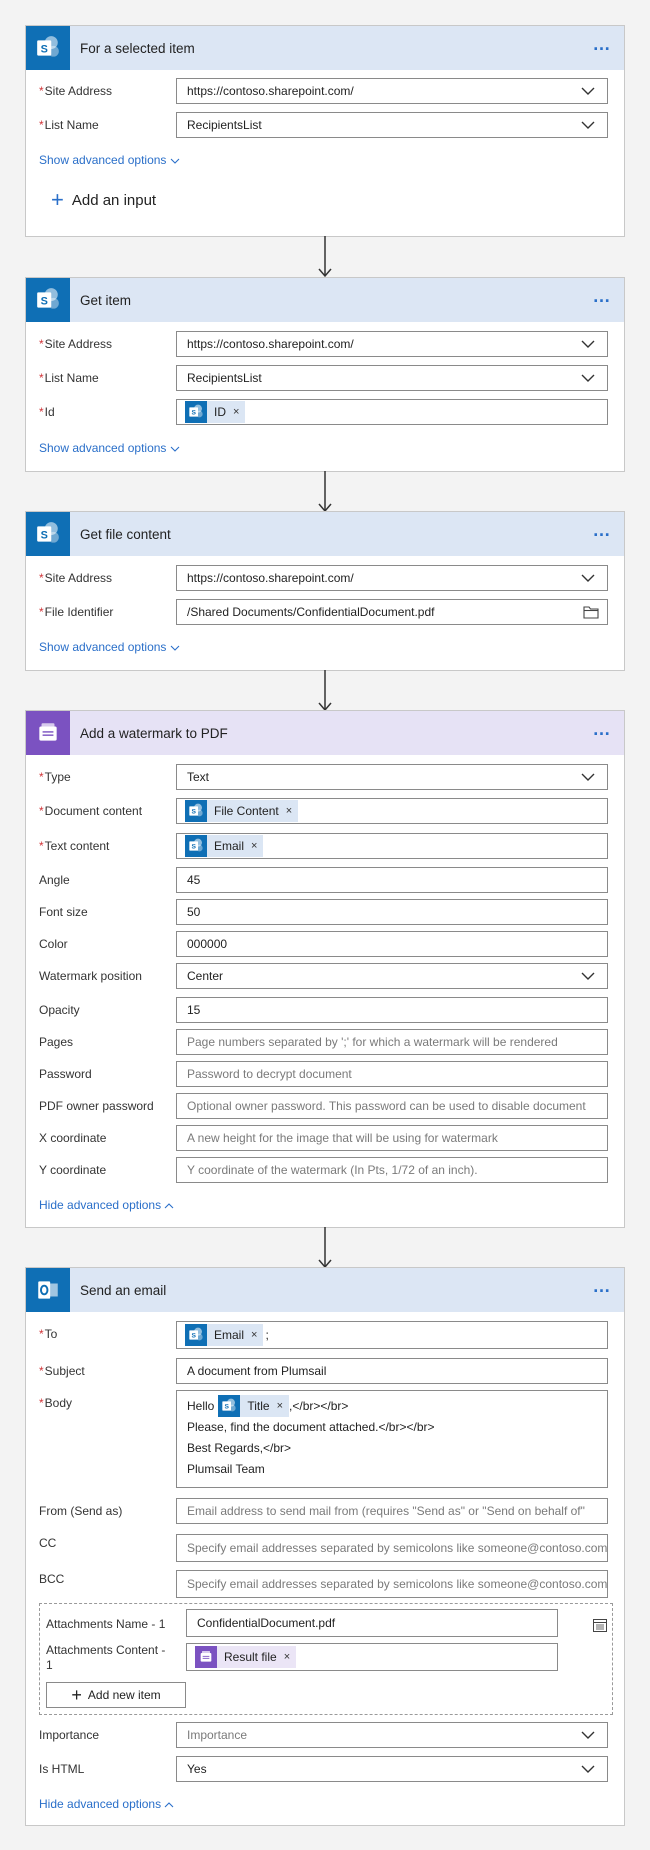 The image size is (650, 1850). Describe the element at coordinates (392, 1010) in the screenshot. I see `opacity-input: 15` at that location.